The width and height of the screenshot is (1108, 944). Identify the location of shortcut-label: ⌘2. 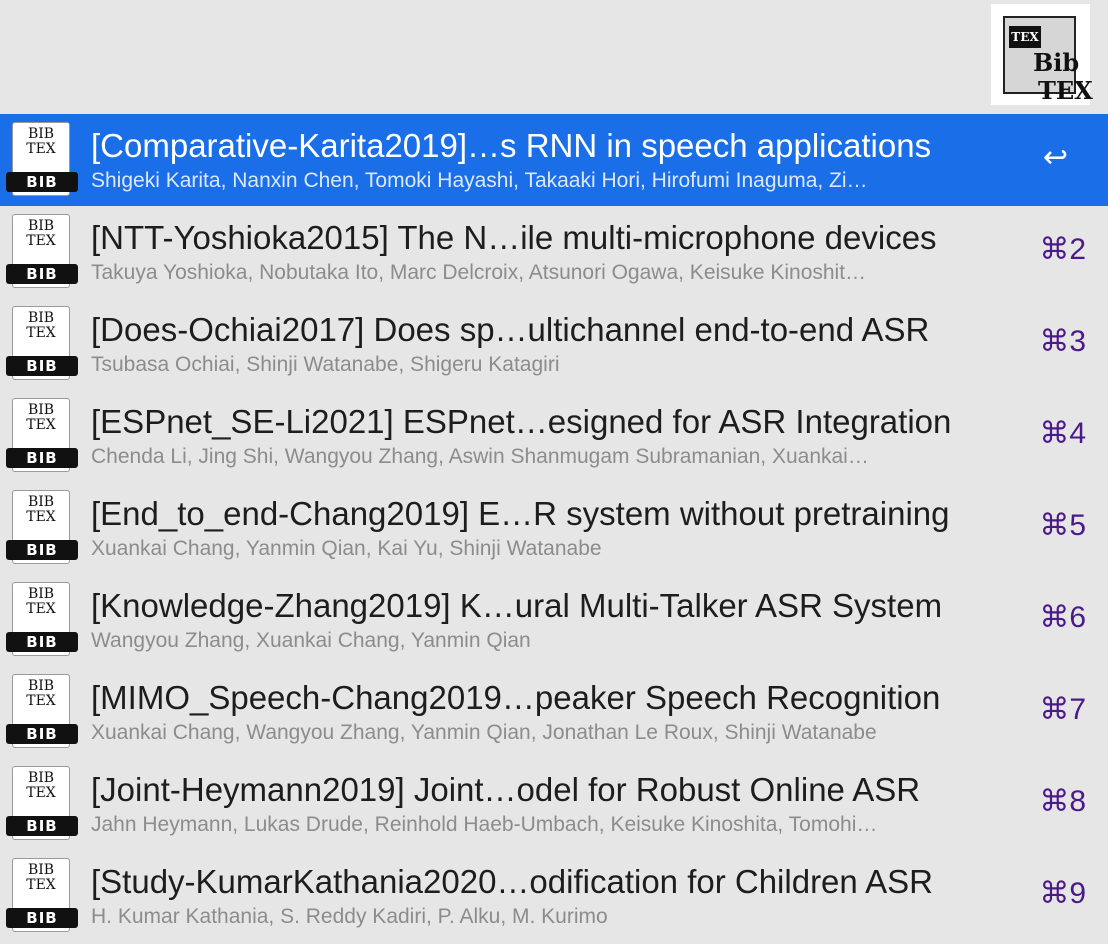
(1062, 249).